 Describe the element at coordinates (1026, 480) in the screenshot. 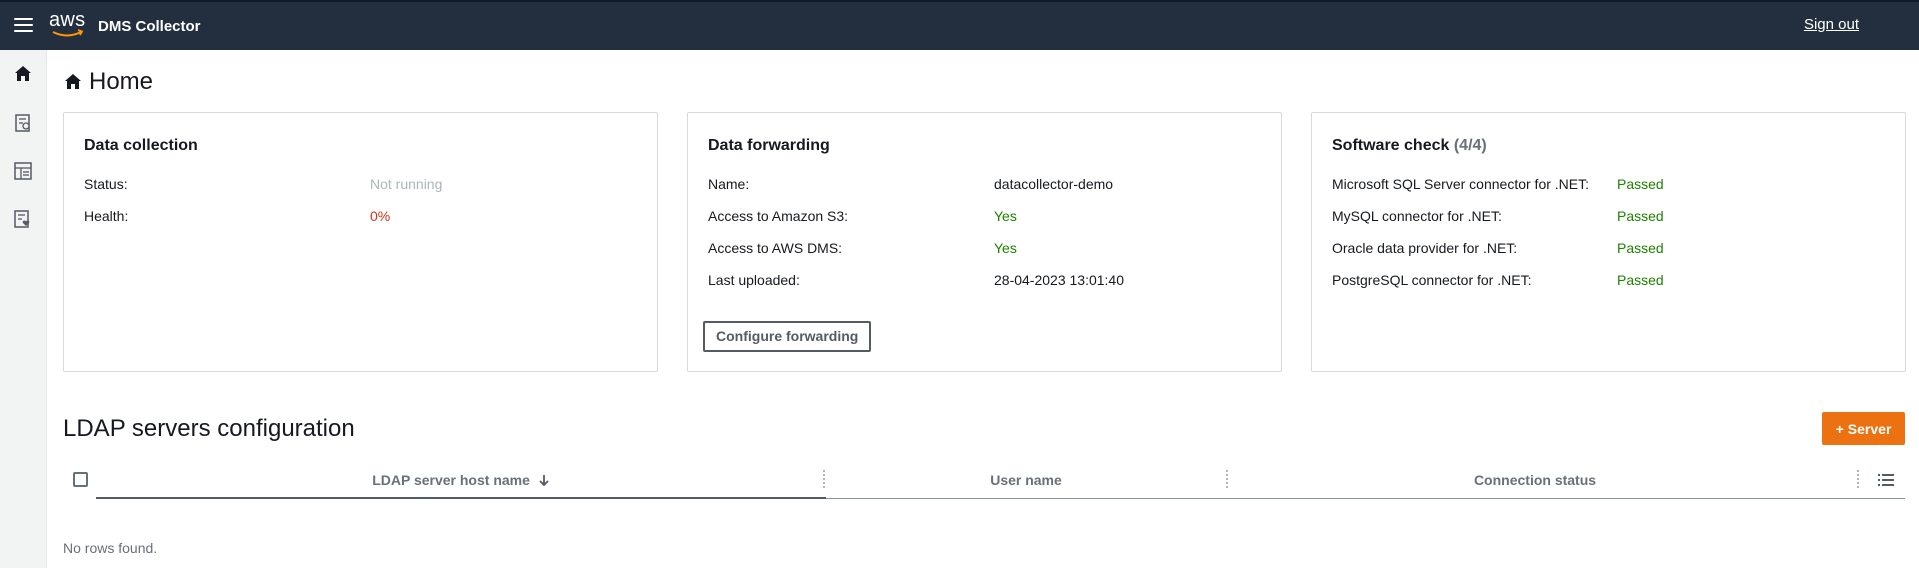

I see `column-header-user-name: User name` at that location.